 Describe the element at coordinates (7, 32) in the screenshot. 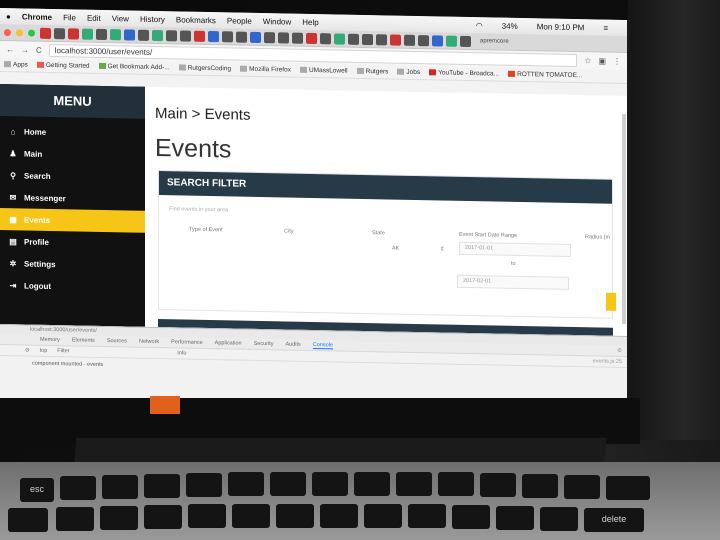

I see `close-window-icon` at that location.